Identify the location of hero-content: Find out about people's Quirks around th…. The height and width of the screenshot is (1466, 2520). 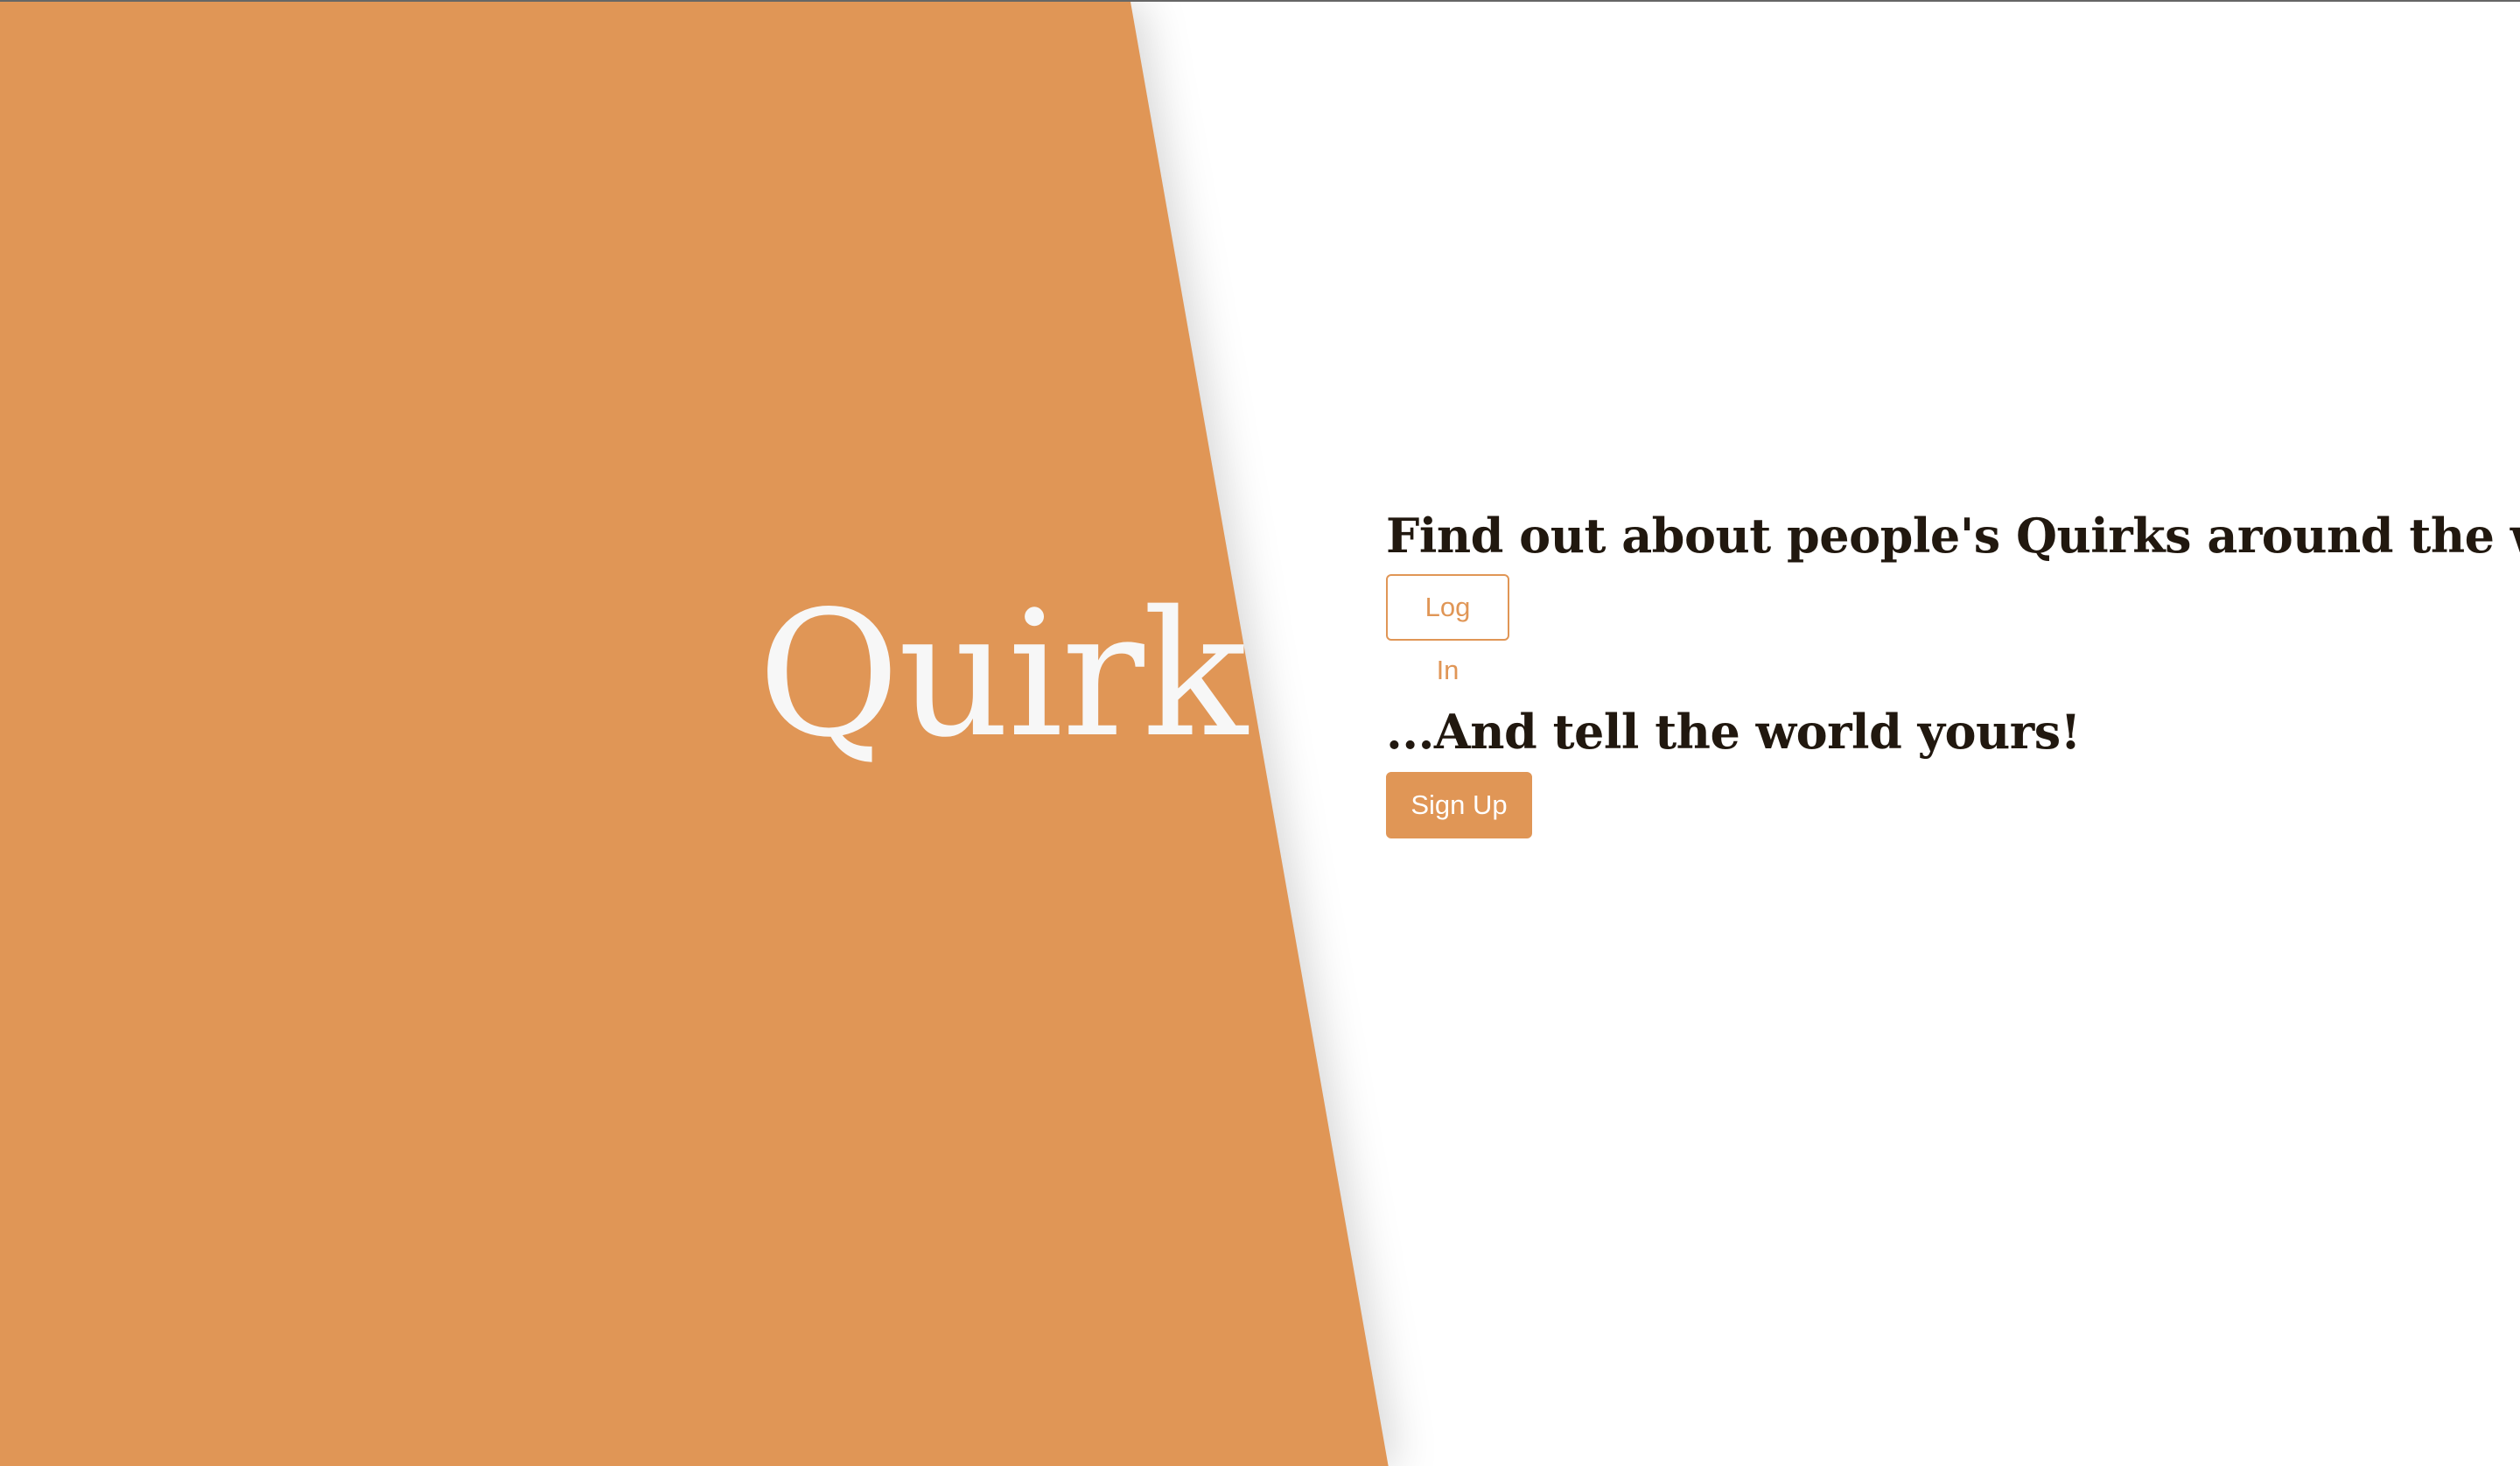
(1953, 671).